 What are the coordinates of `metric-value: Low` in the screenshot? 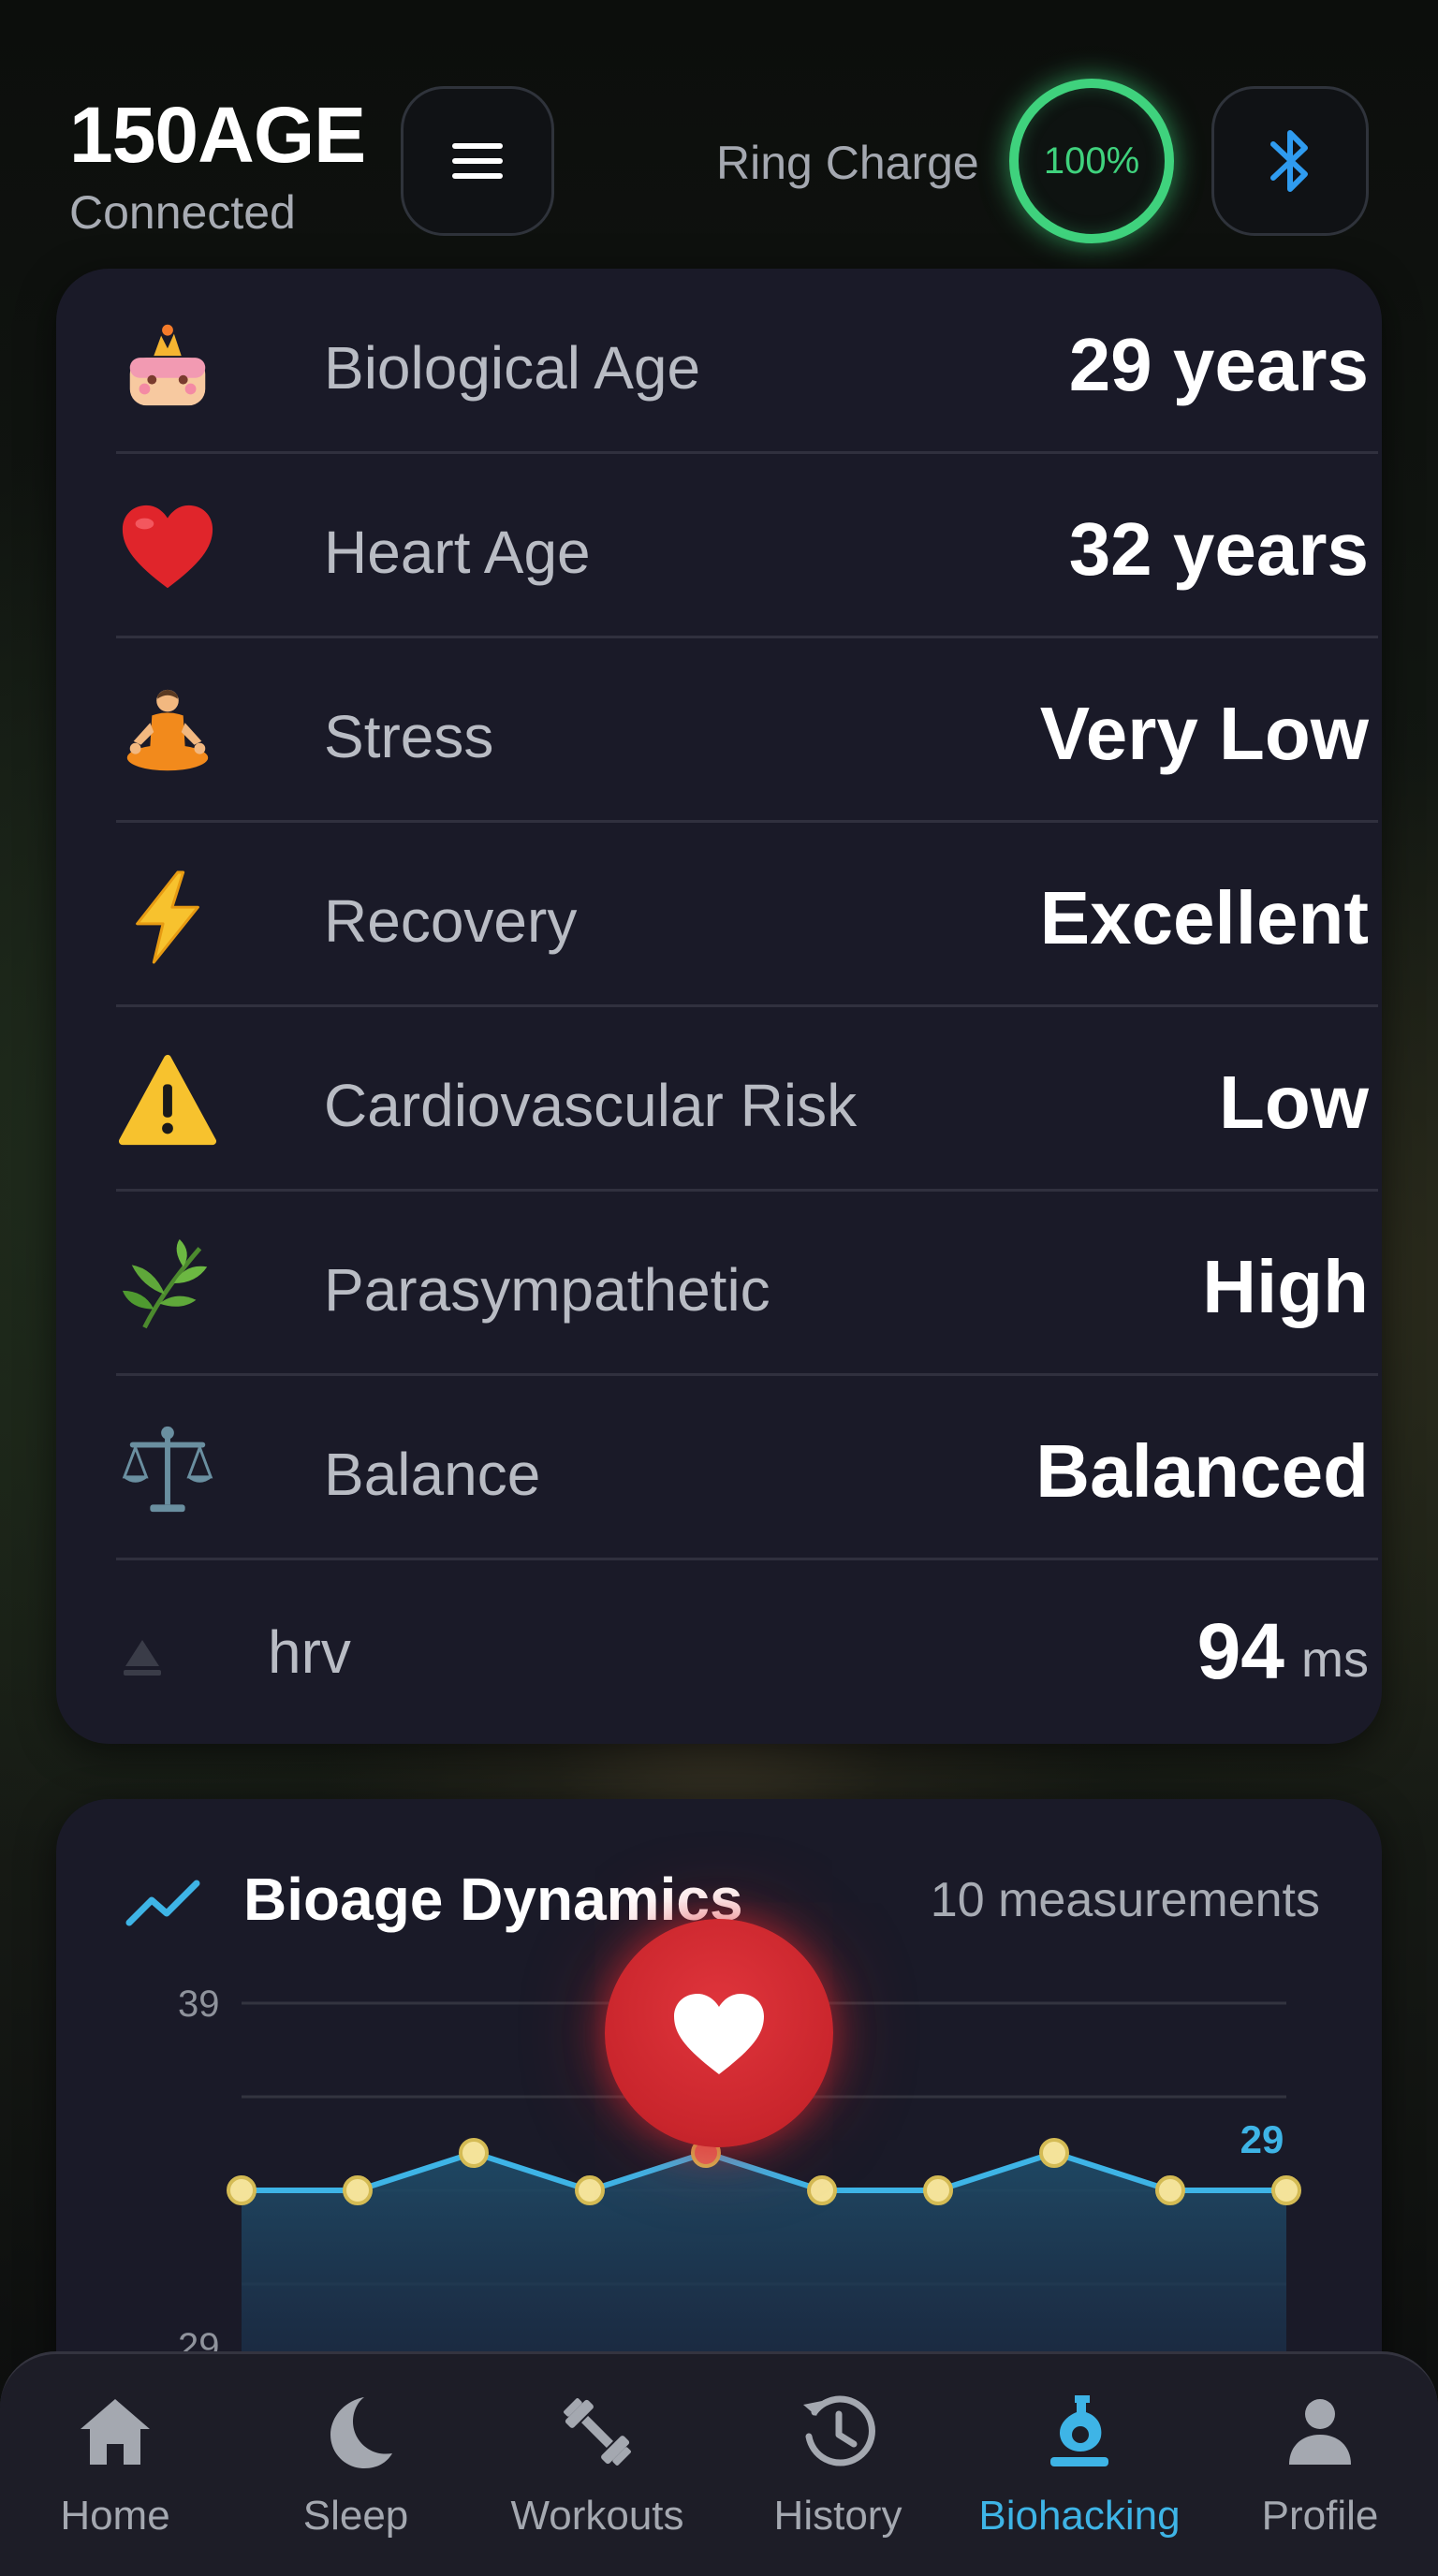 It's located at (1294, 1102).